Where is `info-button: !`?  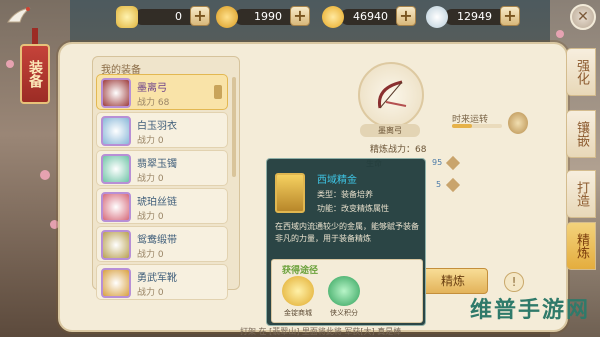
info-button: ! is located at coordinates (514, 282).